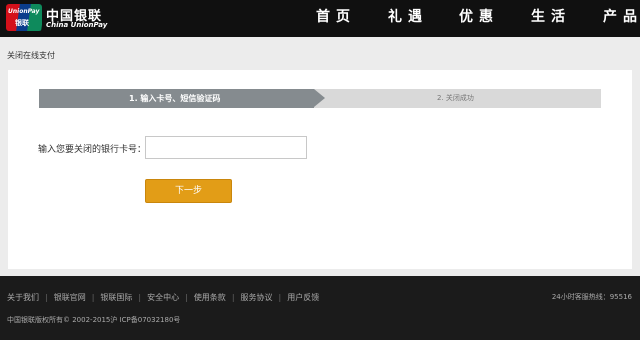 Image resolution: width=640 pixels, height=340 pixels. What do you see at coordinates (408, 18) in the screenshot?
I see `nav-item-rewards: 礼遇` at bounding box center [408, 18].